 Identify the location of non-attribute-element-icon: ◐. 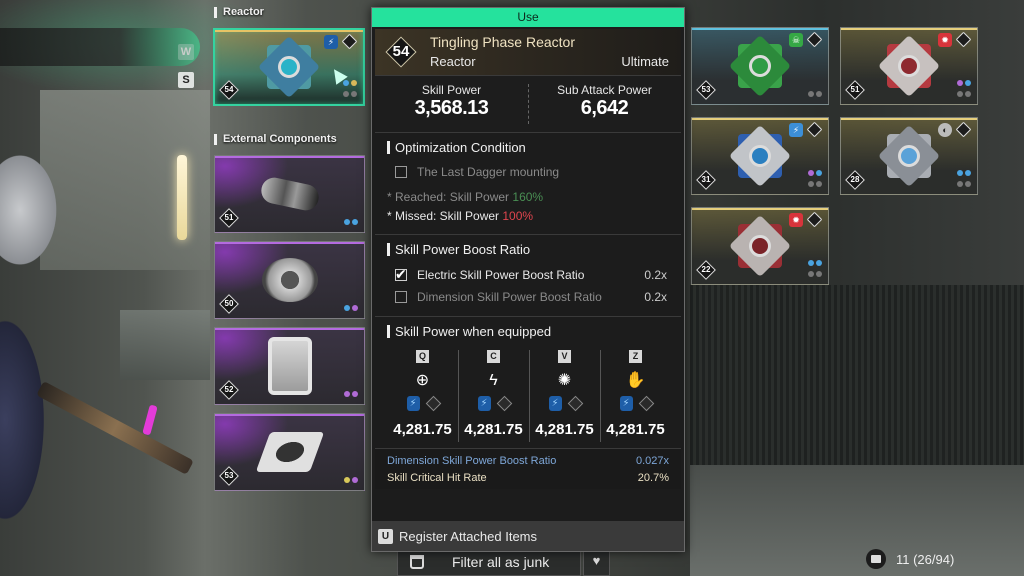
(945, 130).